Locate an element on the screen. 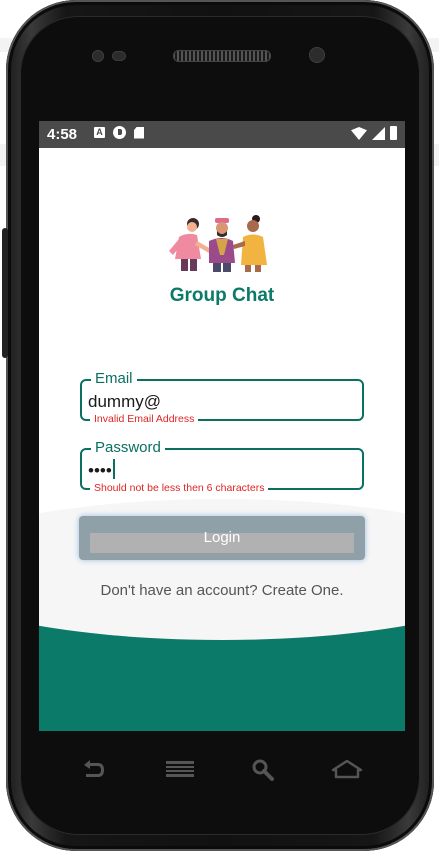 This screenshot has width=439, height=853. status-icons-right is located at coordinates (374, 133).